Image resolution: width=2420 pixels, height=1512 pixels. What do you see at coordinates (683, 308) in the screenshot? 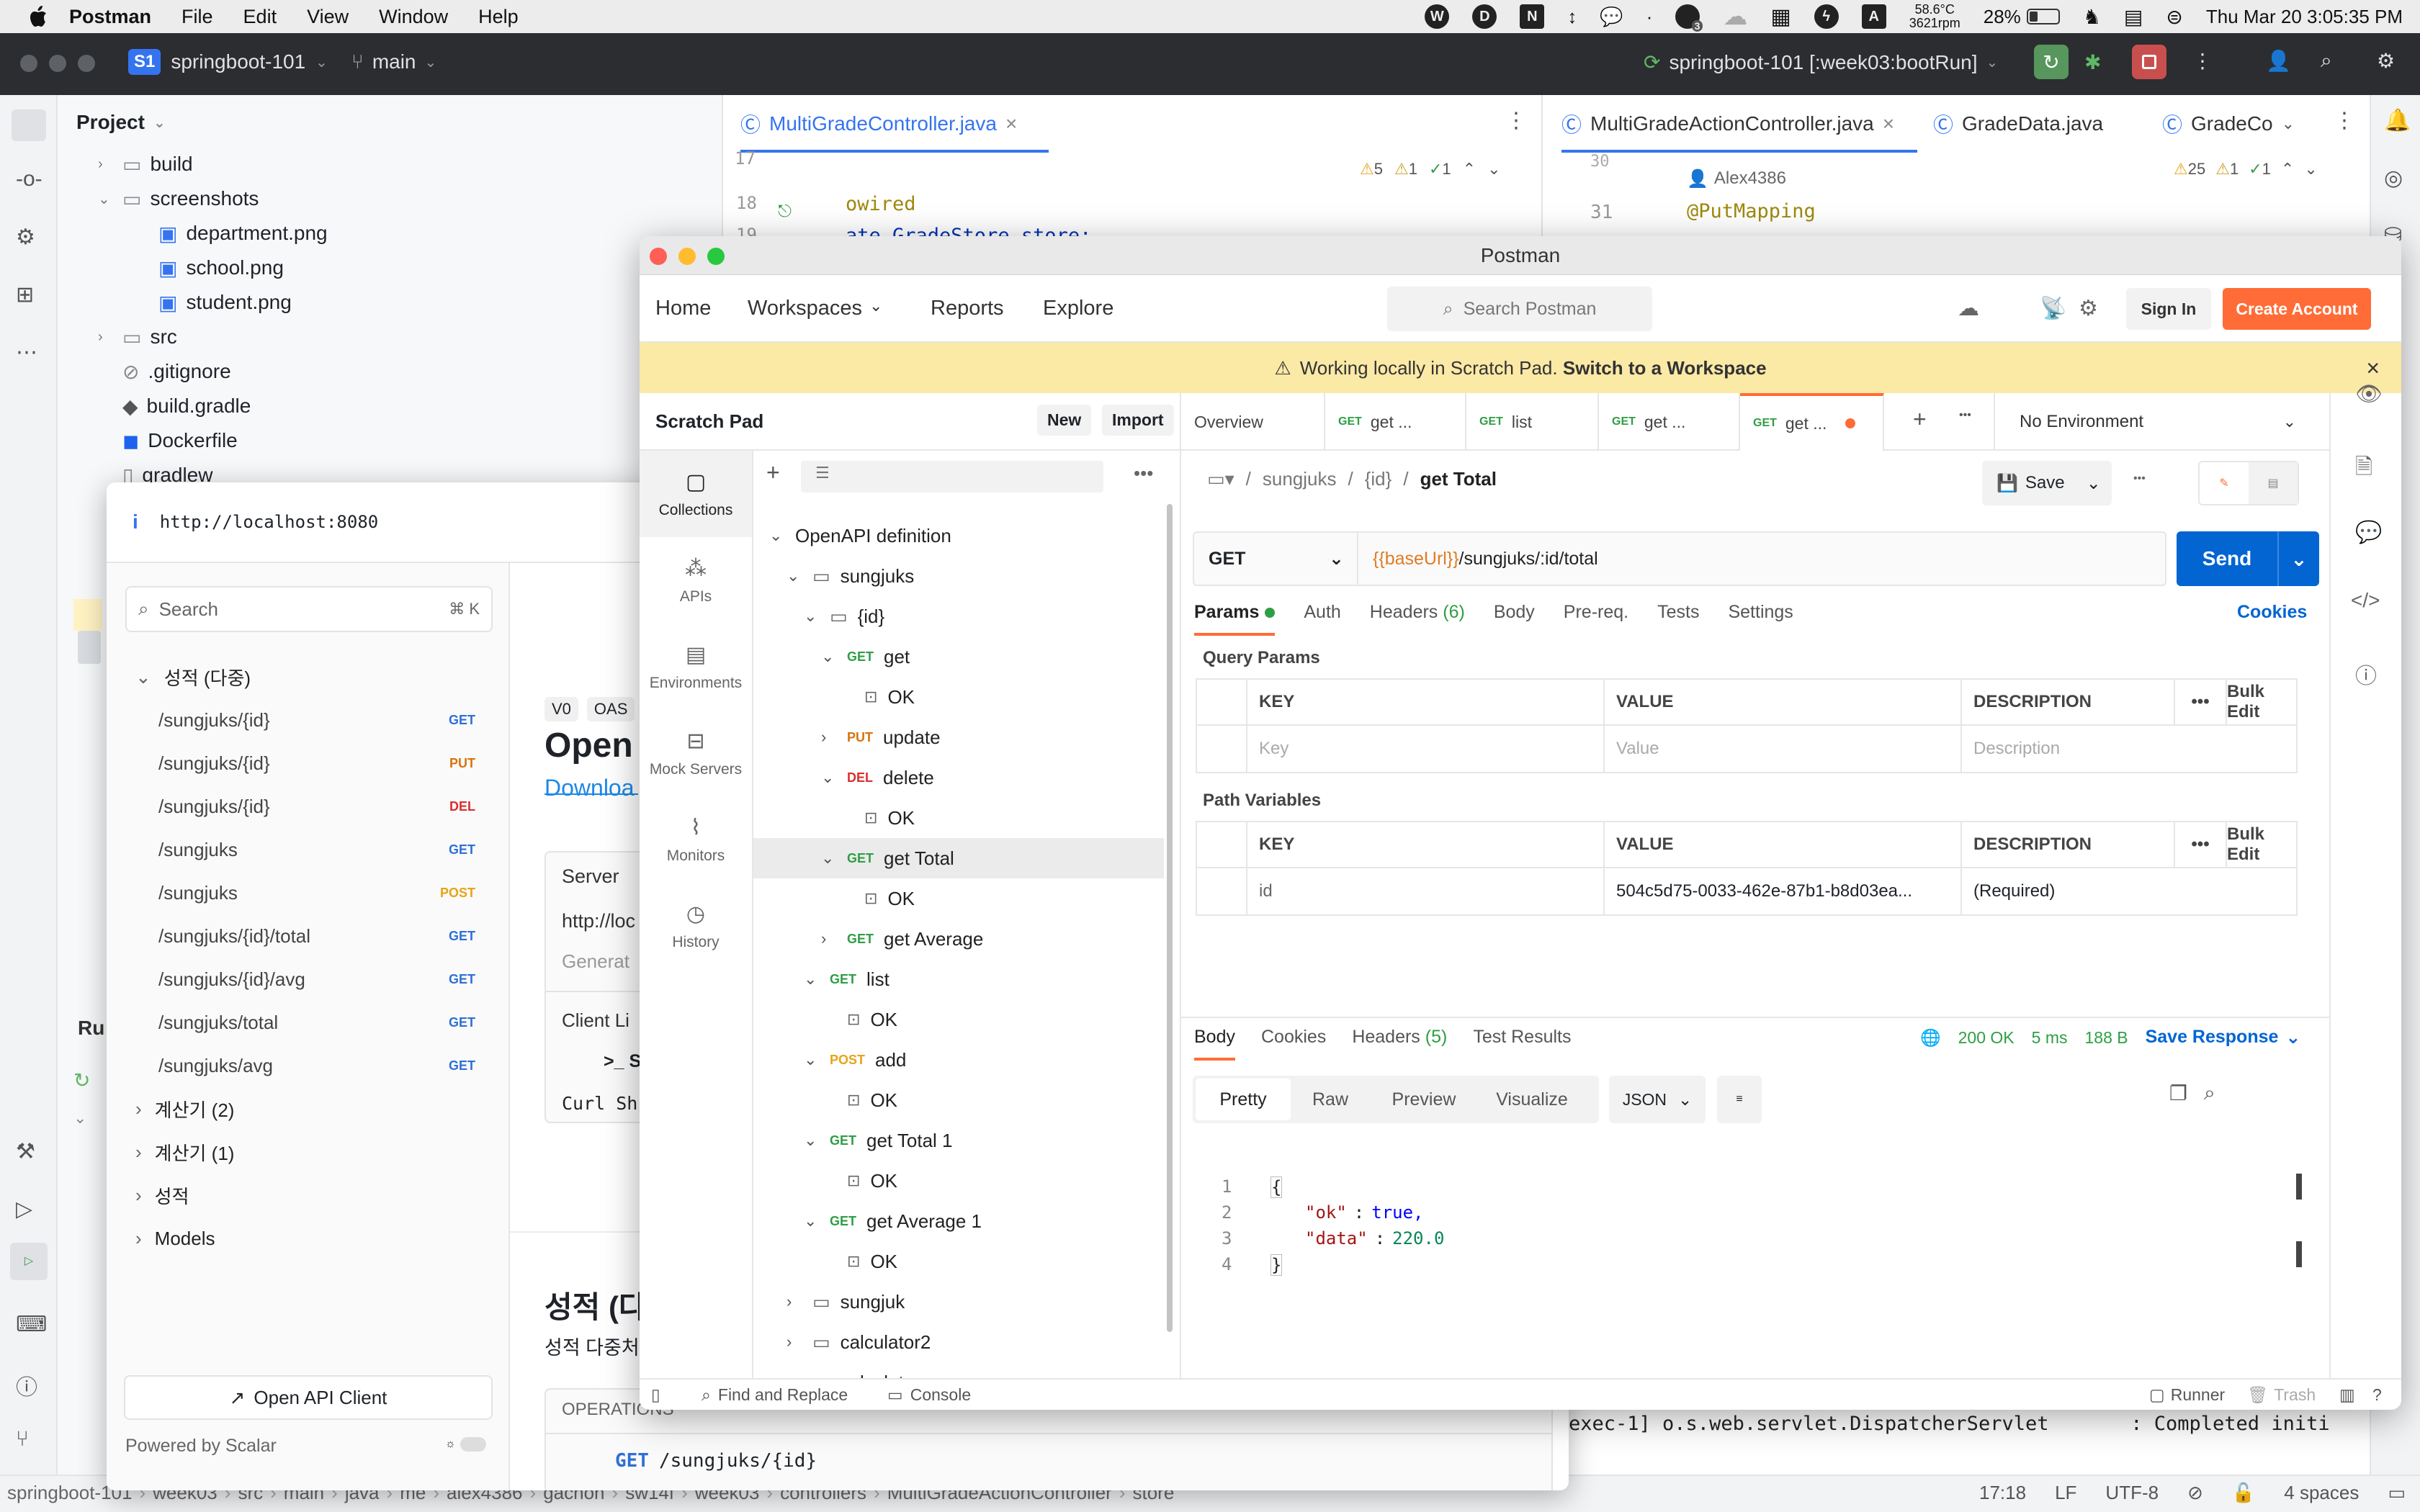
I see `nav-home: Home` at bounding box center [683, 308].